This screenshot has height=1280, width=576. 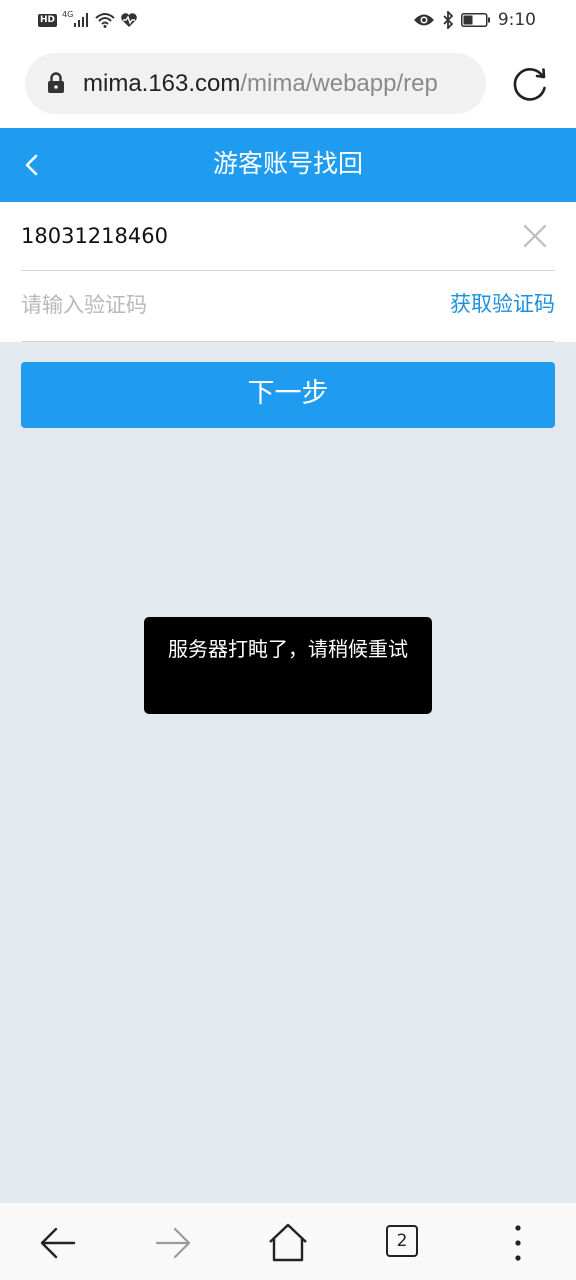 What do you see at coordinates (105, 20) in the screenshot?
I see `wifi-icon` at bounding box center [105, 20].